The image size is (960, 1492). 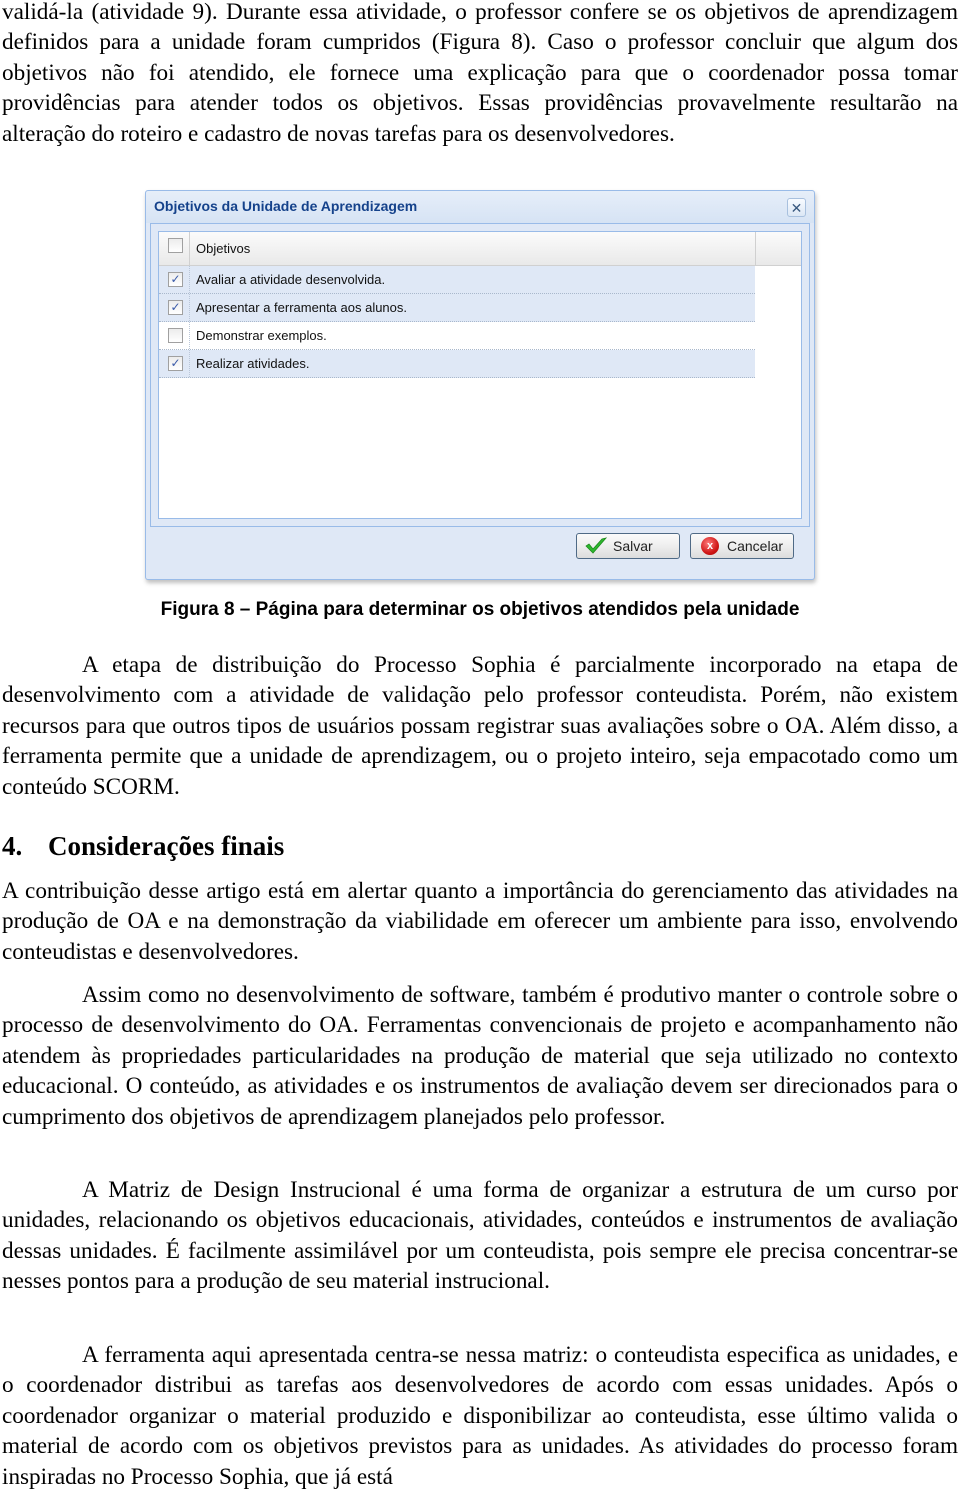 I want to click on objective-row: ✓ Apresentar a ferramenta aos alunos., so click(x=457, y=308).